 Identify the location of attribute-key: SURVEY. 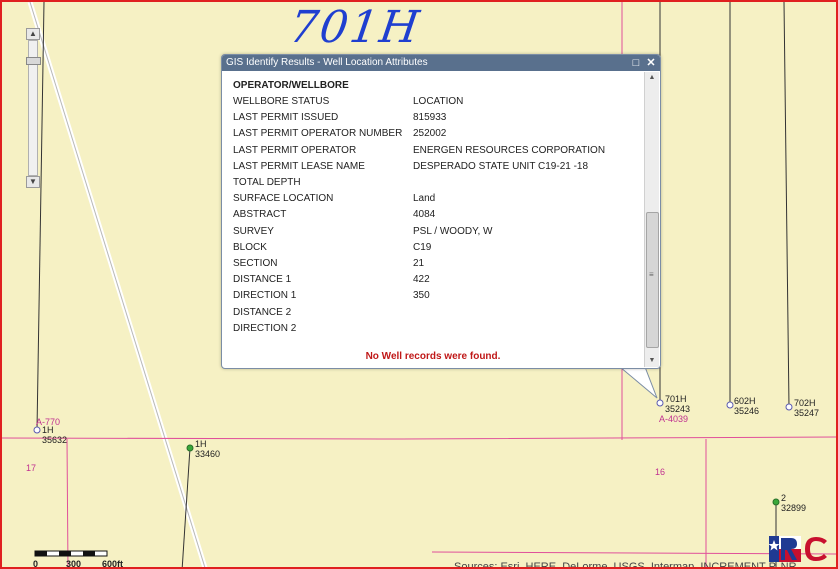
(253, 231).